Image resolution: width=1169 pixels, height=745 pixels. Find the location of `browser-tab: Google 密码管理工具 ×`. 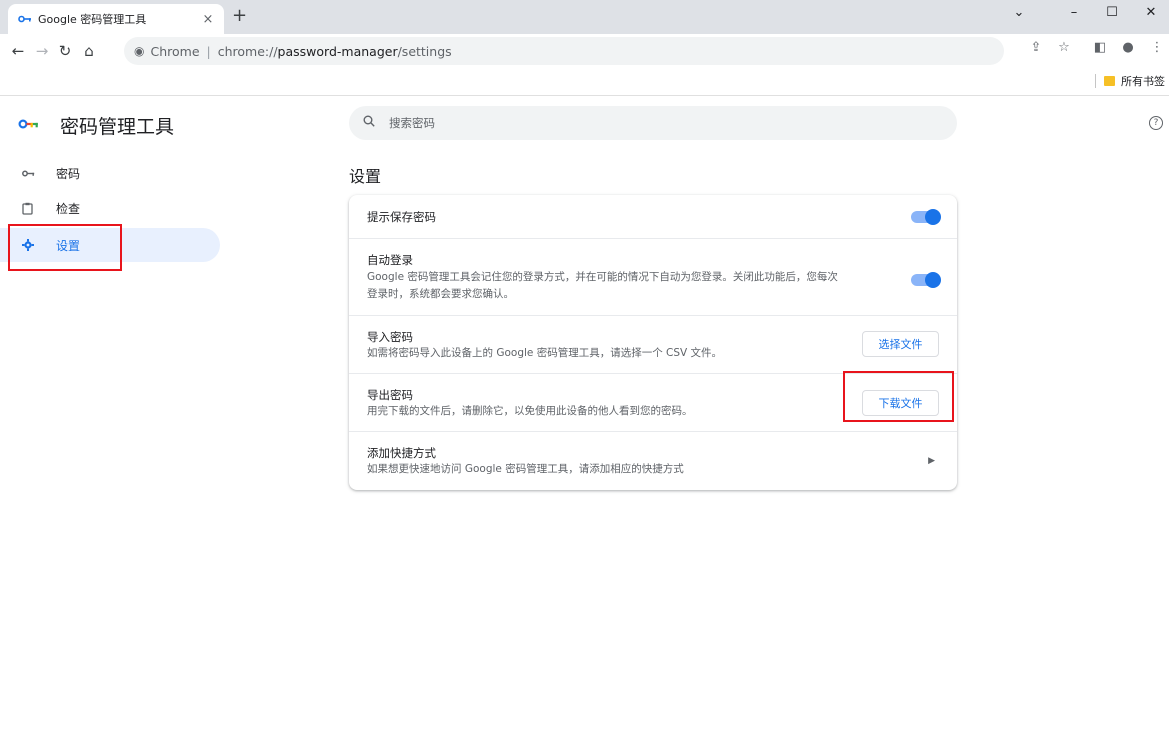

browser-tab: Google 密码管理工具 × is located at coordinates (116, 19).